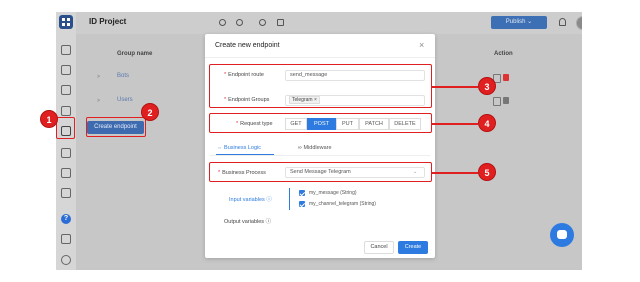  What do you see at coordinates (247, 45) in the screenshot?
I see `modal-title: Create new endpoint` at bounding box center [247, 45].